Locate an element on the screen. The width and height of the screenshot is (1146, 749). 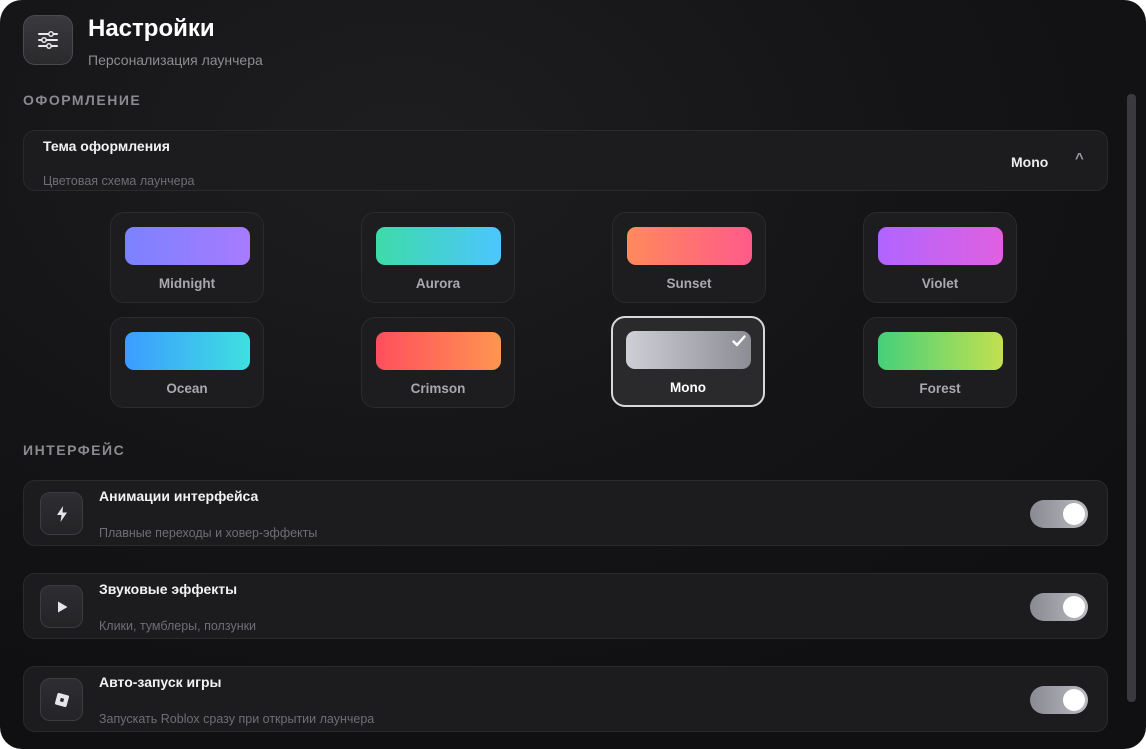
theme-name: Crimson is located at coordinates (438, 388).